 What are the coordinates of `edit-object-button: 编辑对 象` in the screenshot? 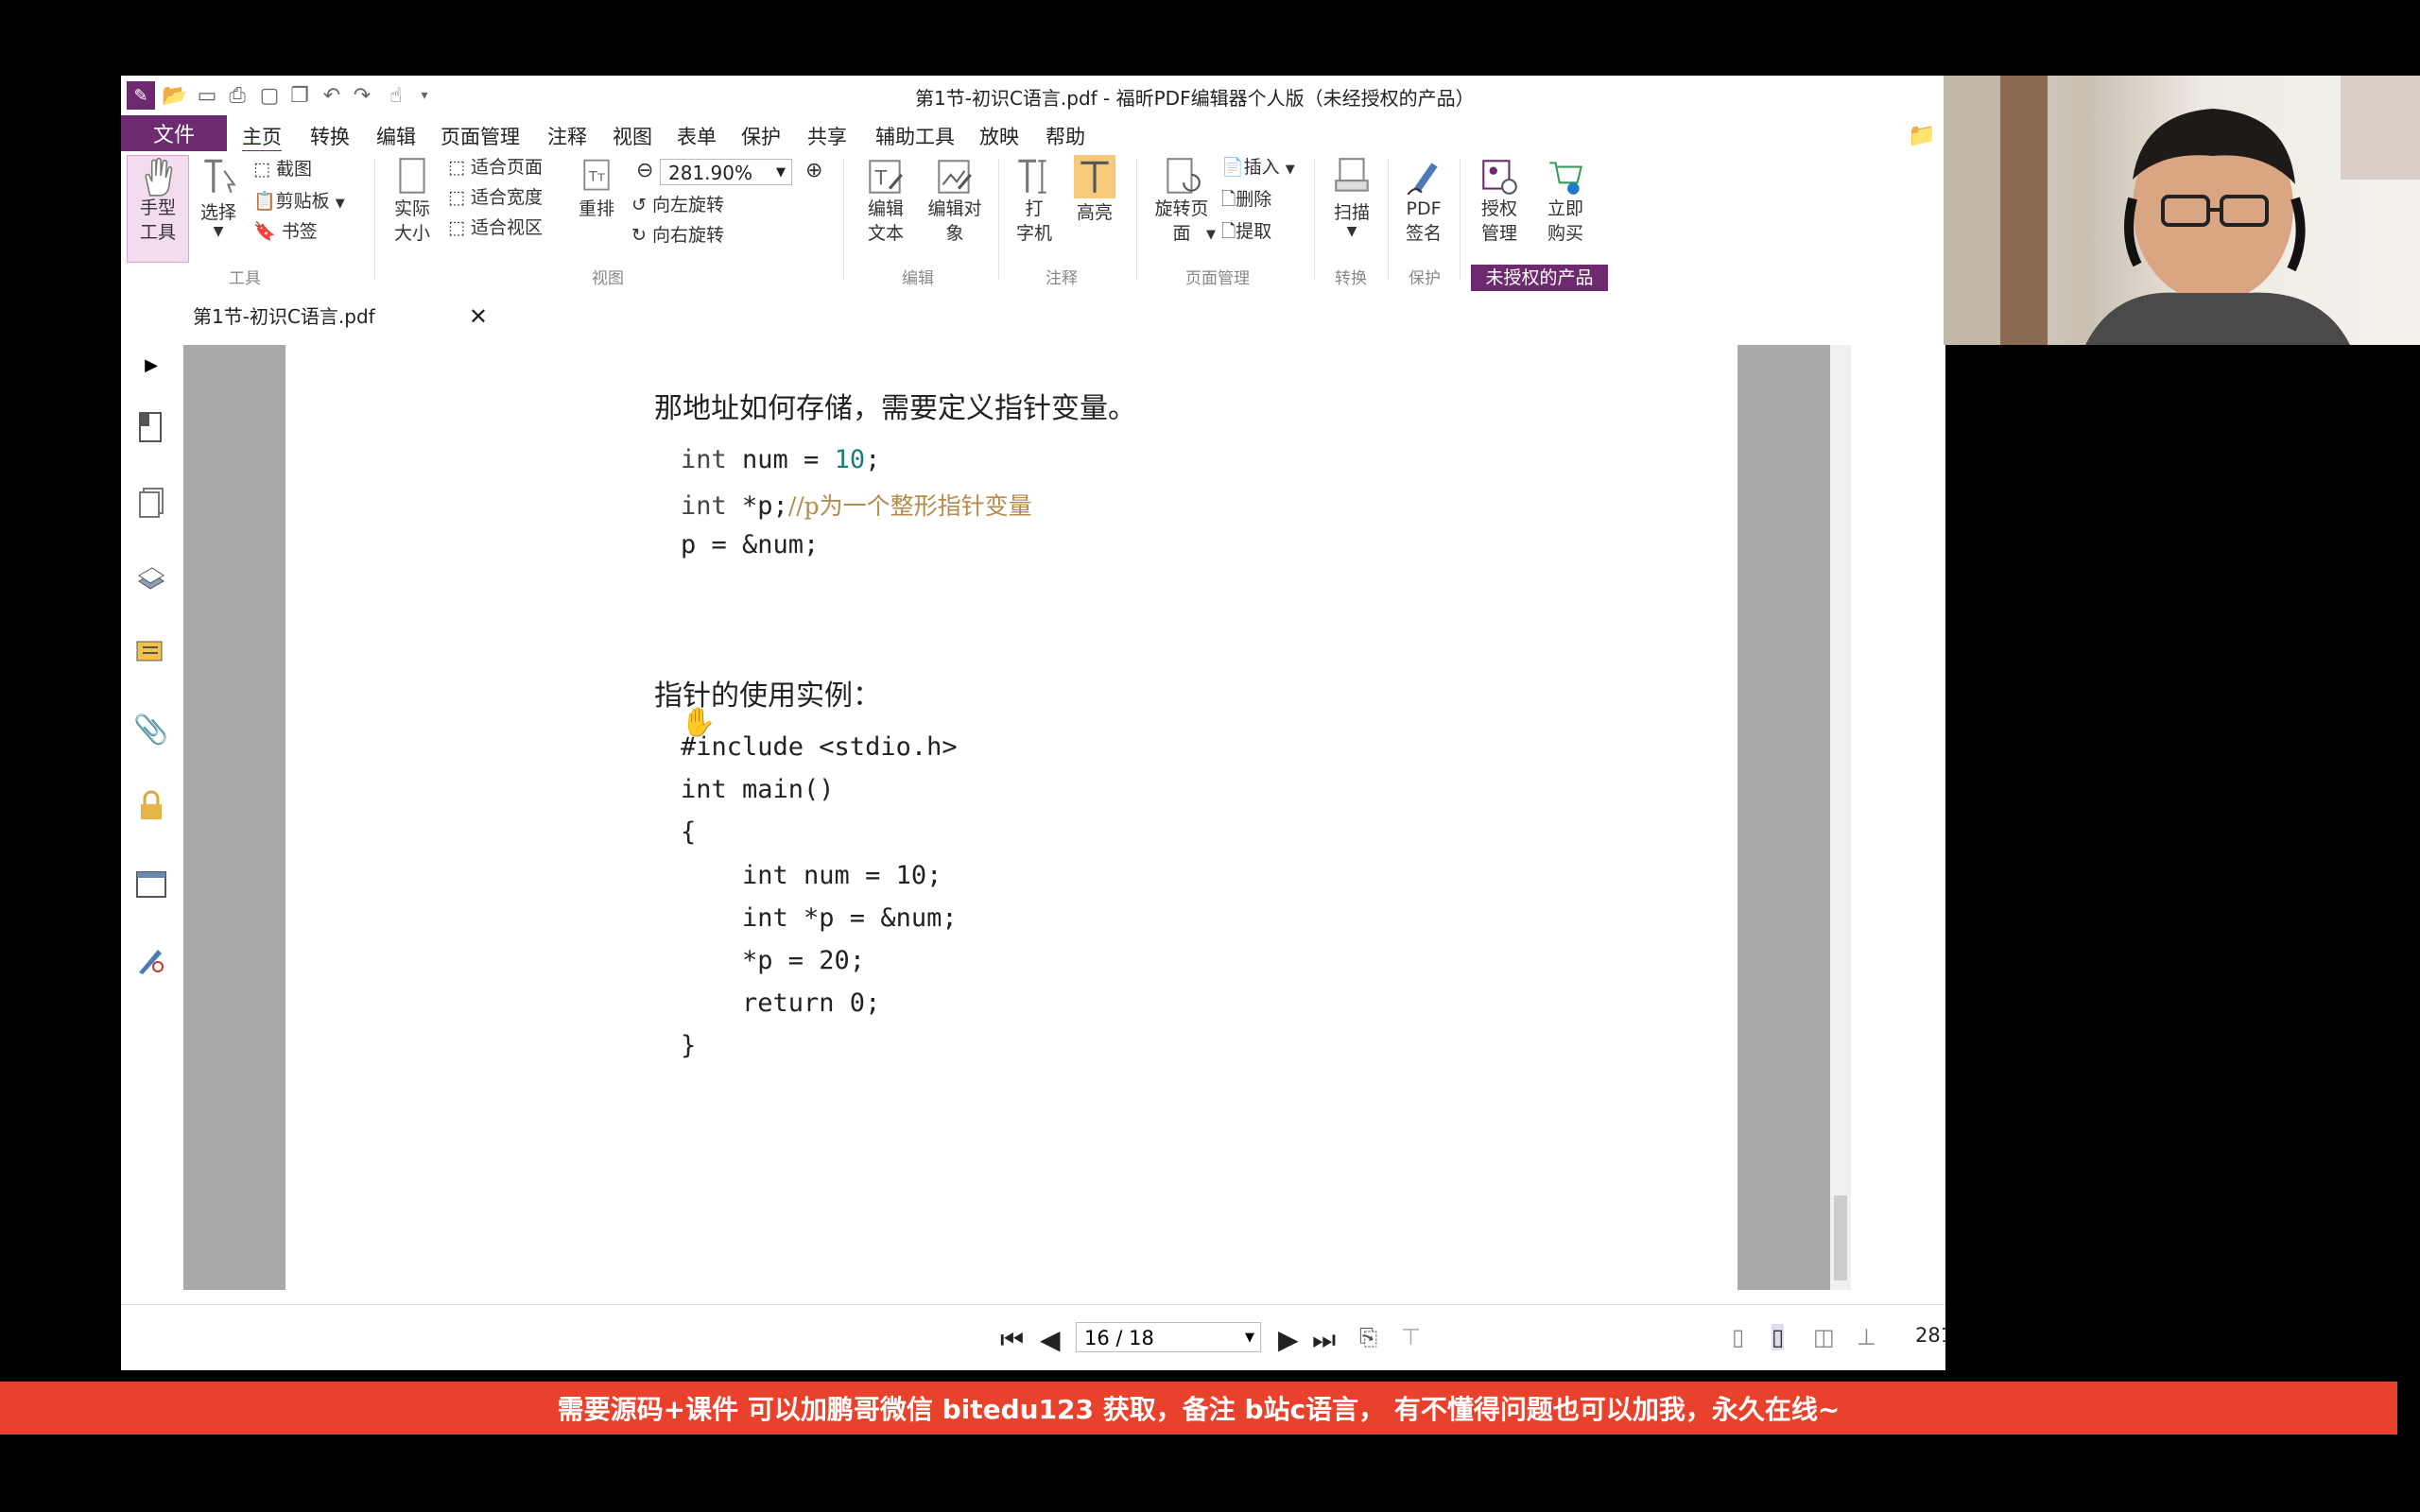 It's located at (955, 200).